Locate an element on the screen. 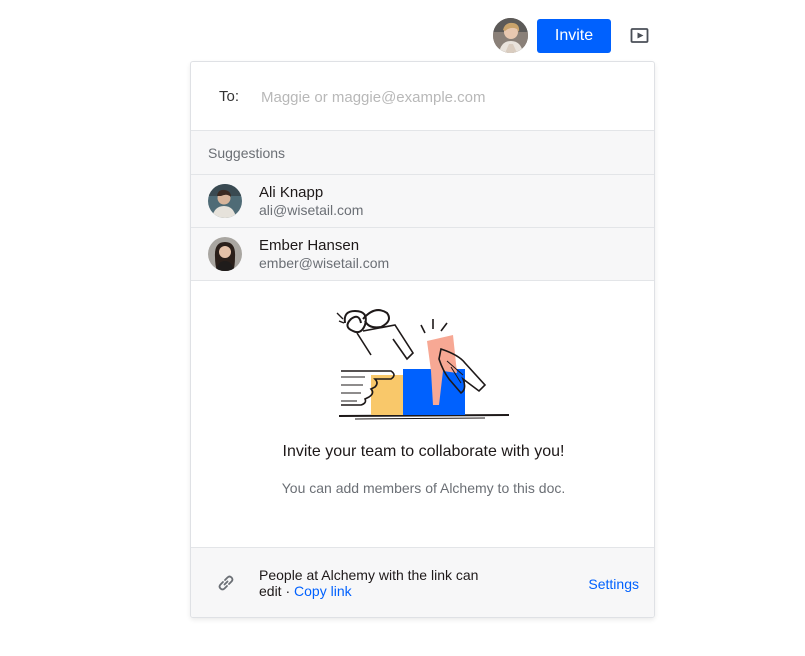 This screenshot has width=805, height=656. suggestion-name: Ali Knapp is located at coordinates (291, 192).